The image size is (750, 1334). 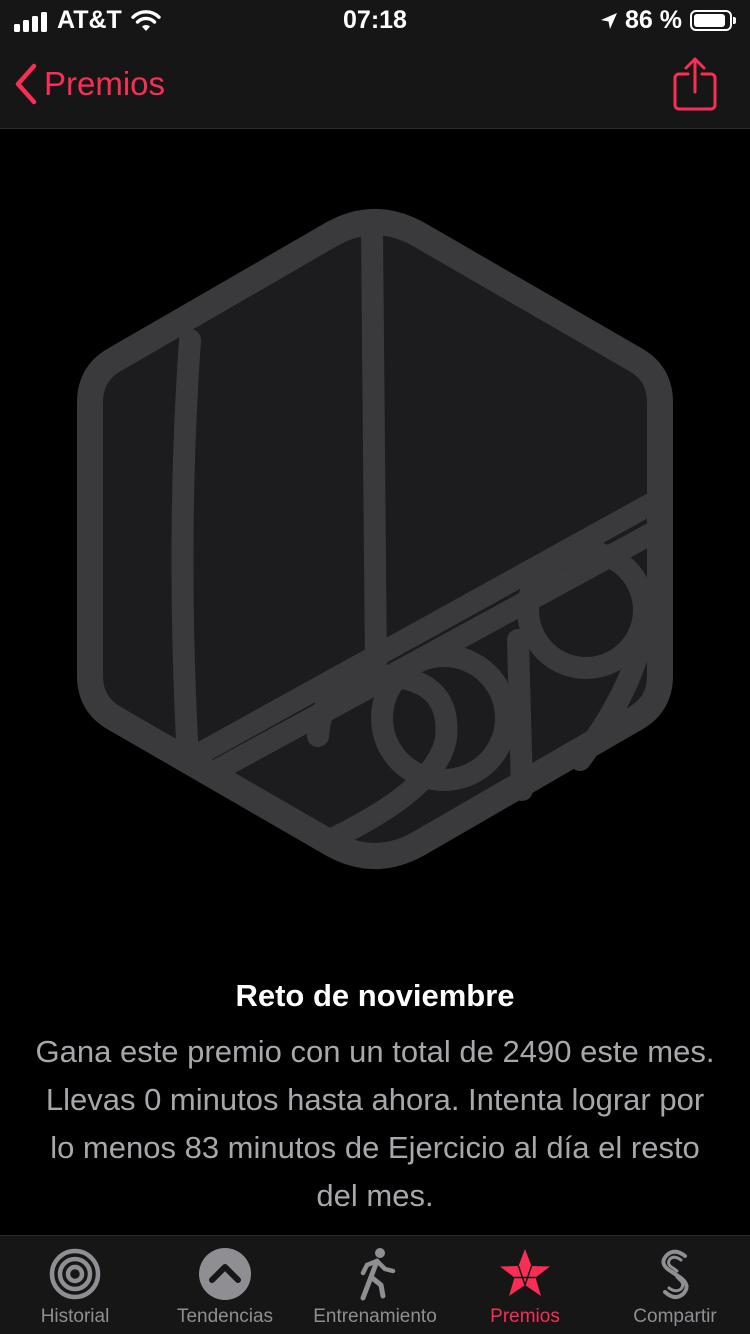 What do you see at coordinates (75, 1274) in the screenshot?
I see `activity-rings-icon` at bounding box center [75, 1274].